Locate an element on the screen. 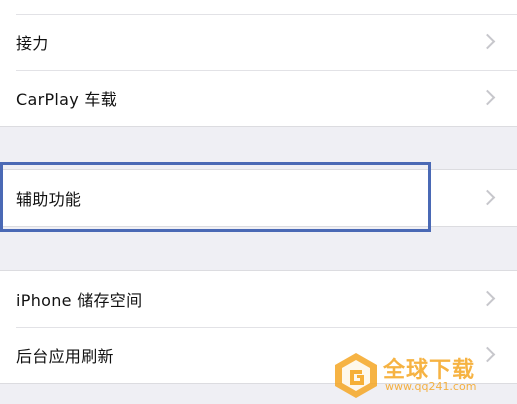 The height and width of the screenshot is (404, 517). row-label-iphone-storage: iPhone 储存空间 is located at coordinates (79, 300).